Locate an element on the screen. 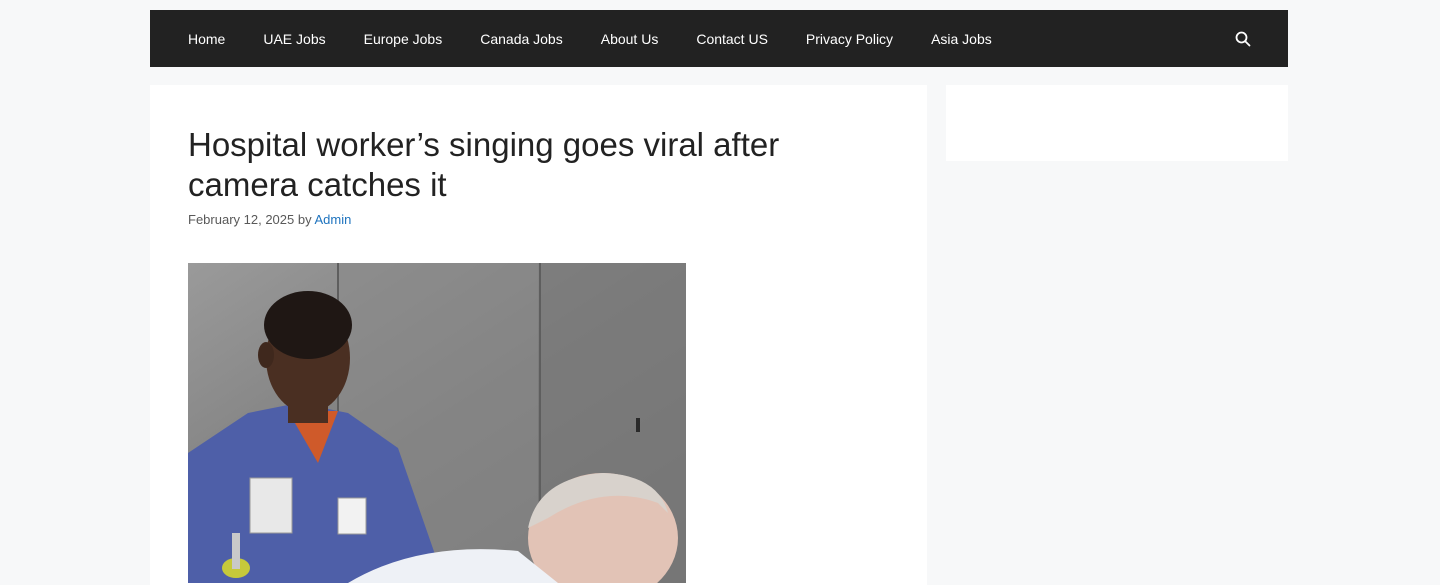 The image size is (1440, 585). by-label: by is located at coordinates (304, 219).